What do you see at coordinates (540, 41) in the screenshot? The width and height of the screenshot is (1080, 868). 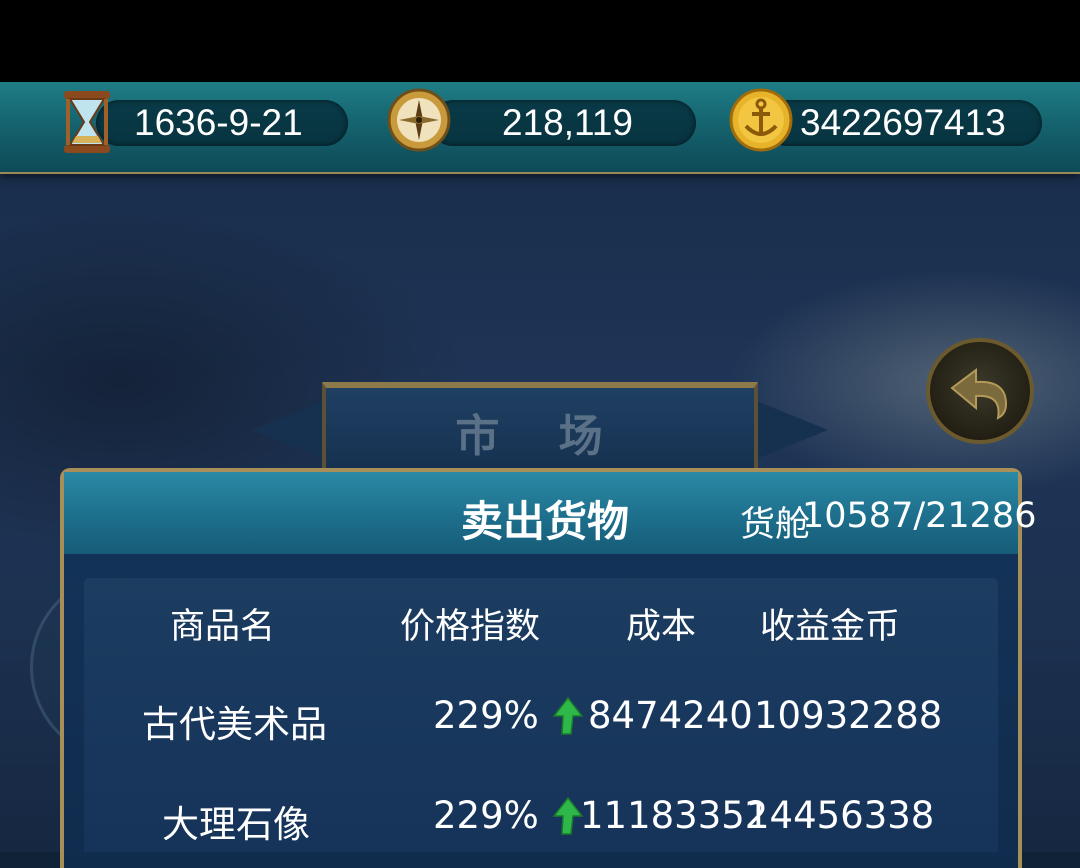 I see `status-bar` at bounding box center [540, 41].